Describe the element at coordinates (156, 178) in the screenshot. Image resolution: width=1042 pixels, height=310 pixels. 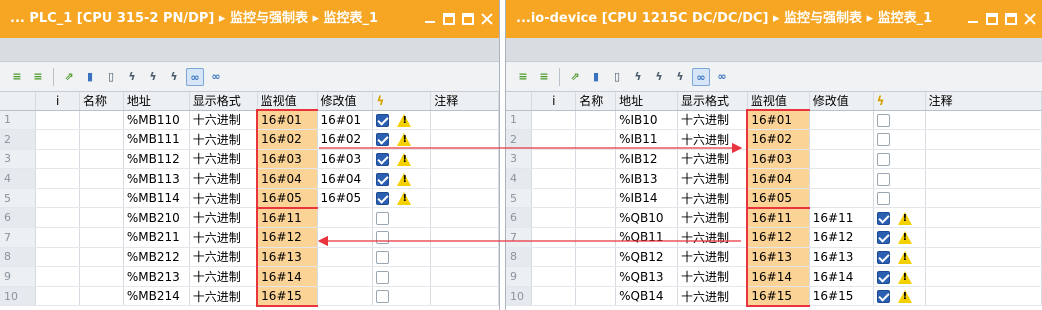
I see `address-cell: %MB113` at that location.